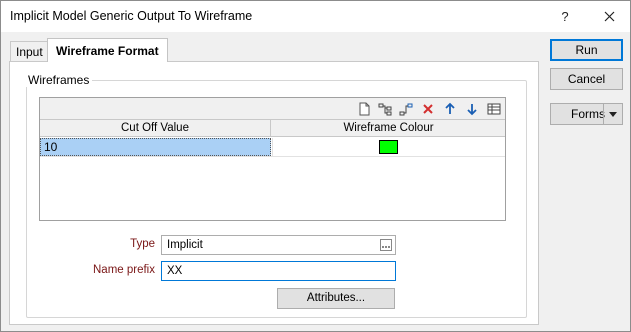 The height and width of the screenshot is (332, 631). I want to click on tab-wireframe-format-label: Wireframe Format, so click(107, 50).